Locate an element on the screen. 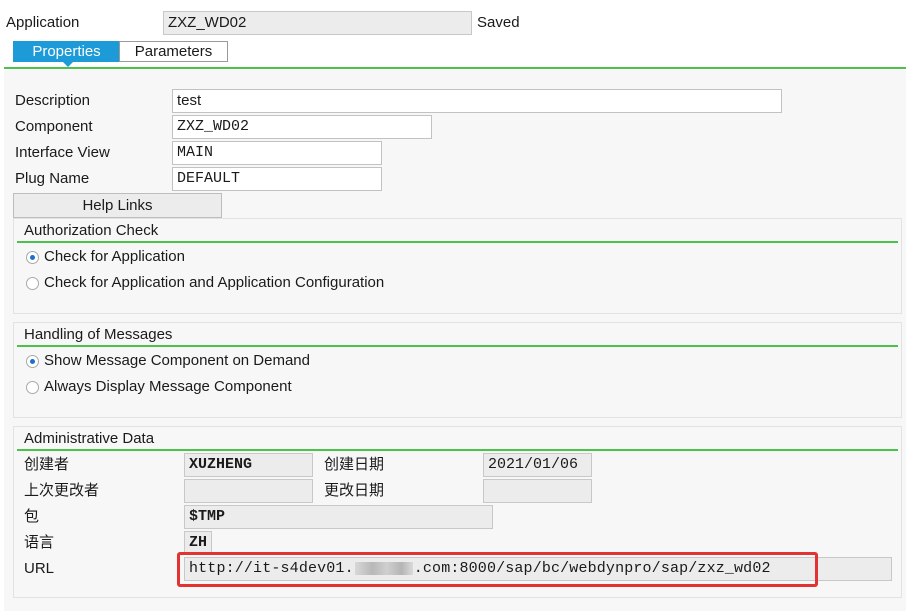  status-text: Saved is located at coordinates (498, 22).